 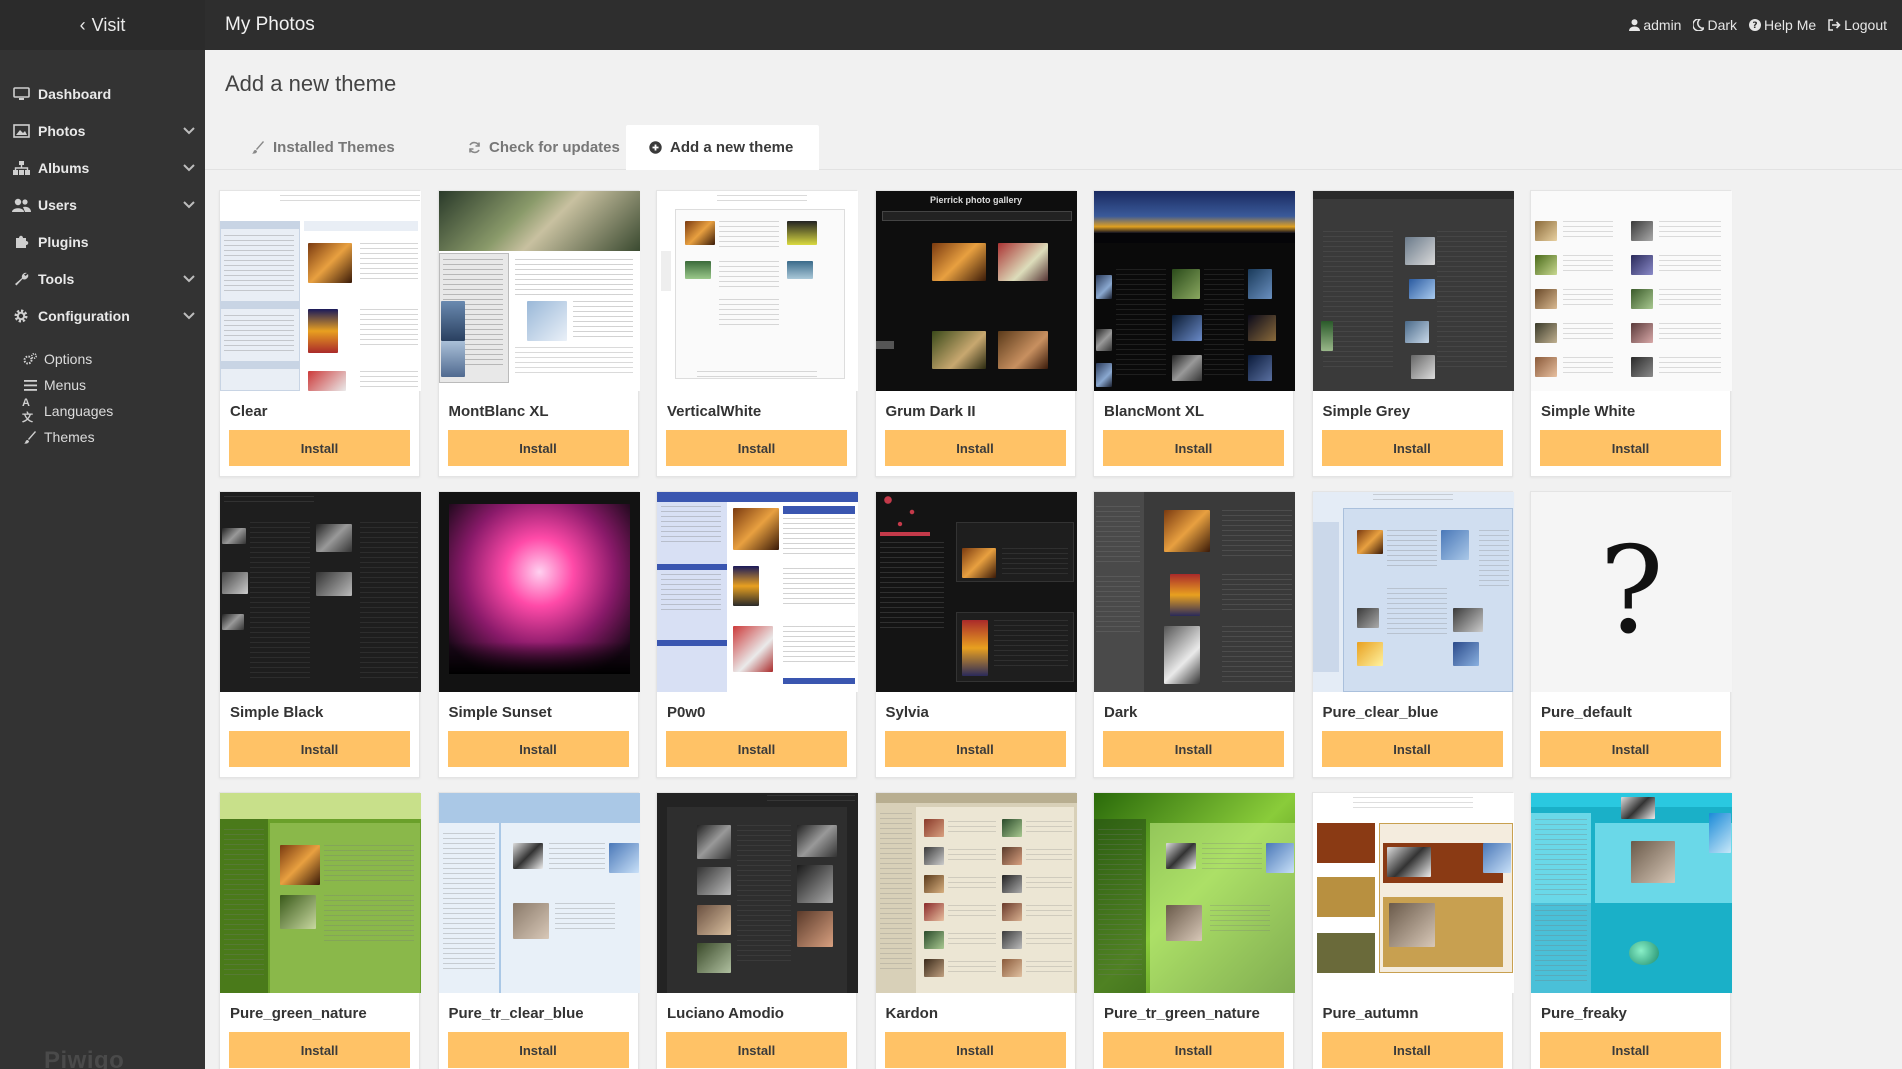 What do you see at coordinates (102, 204) in the screenshot?
I see `sidebar-item-users: Users` at bounding box center [102, 204].